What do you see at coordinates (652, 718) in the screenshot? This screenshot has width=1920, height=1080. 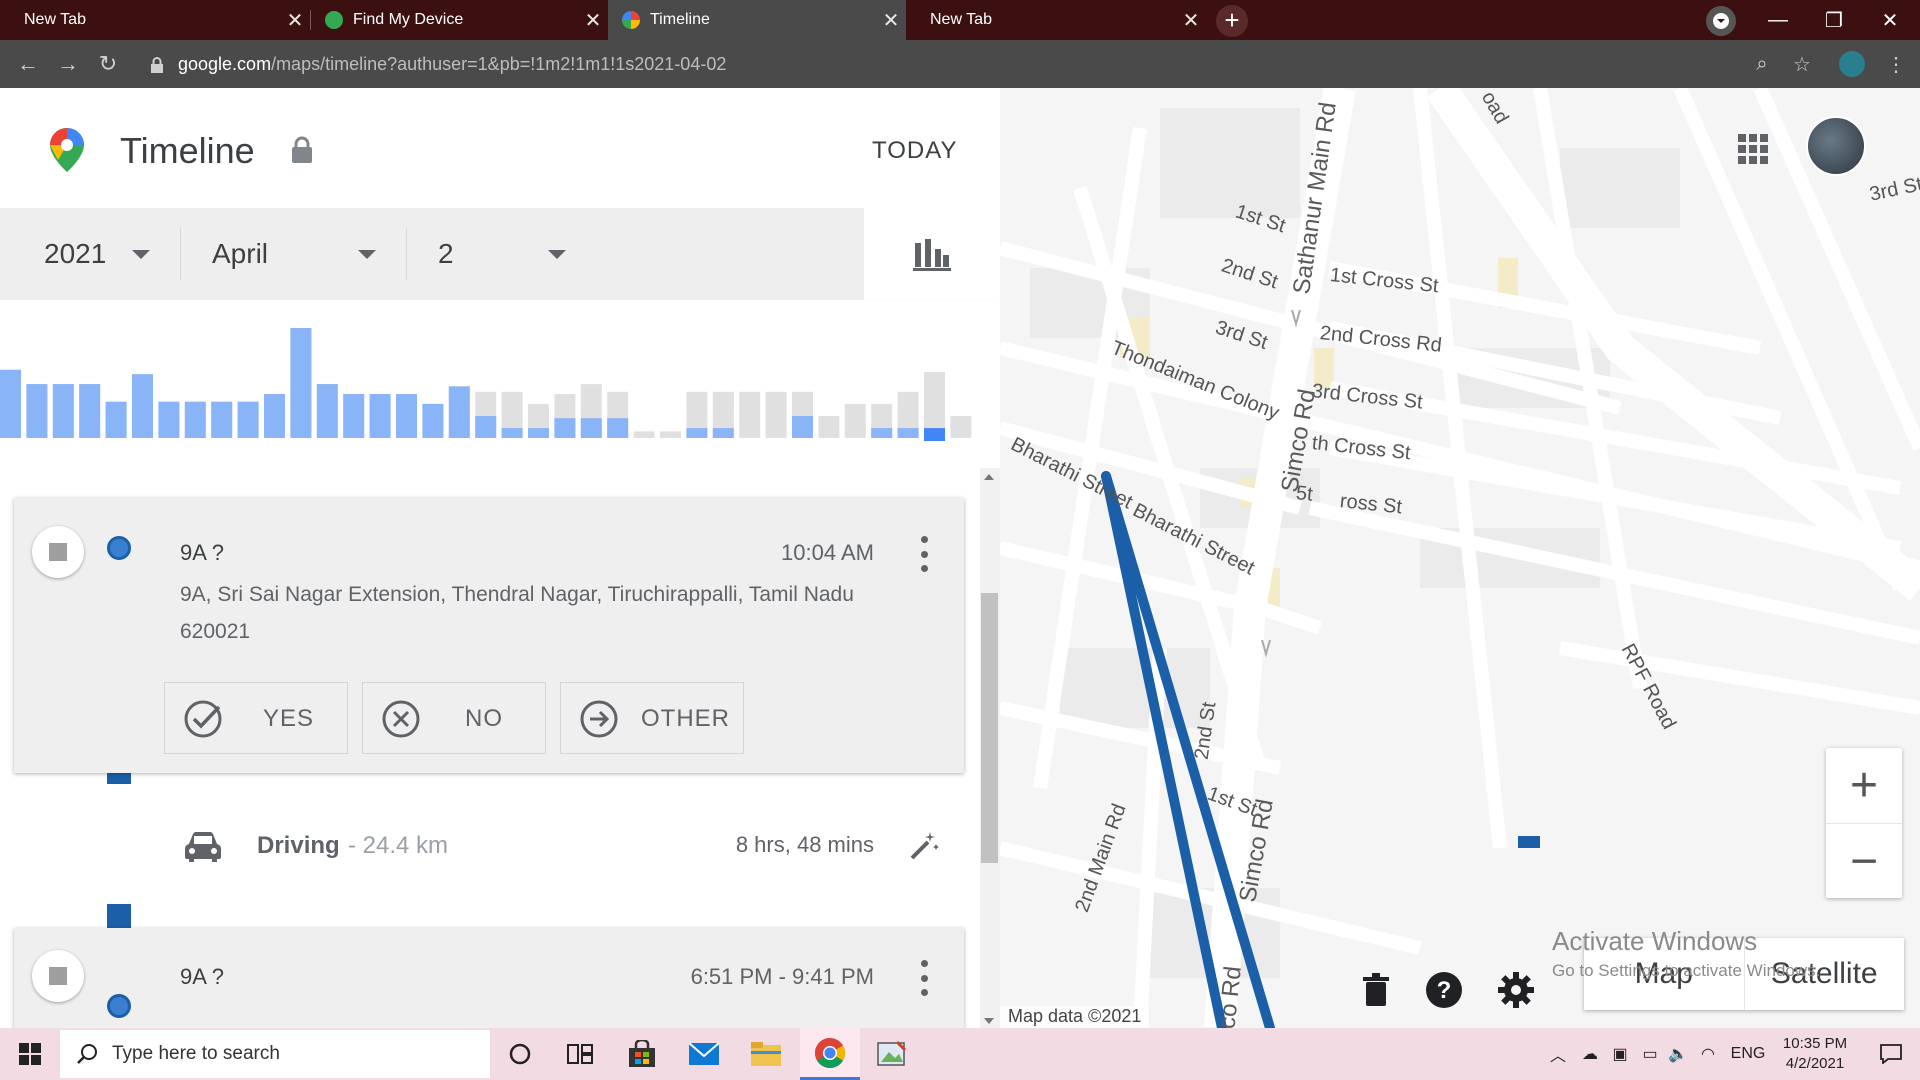 I see `other-button: OTHER` at bounding box center [652, 718].